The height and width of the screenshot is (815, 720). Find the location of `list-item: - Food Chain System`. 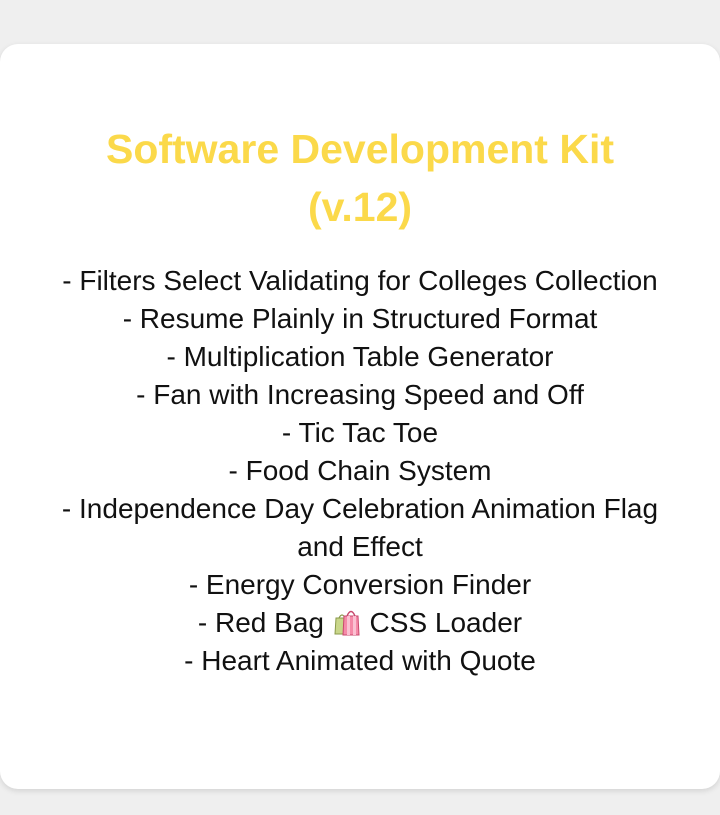

list-item: - Food Chain System is located at coordinates (360, 470).